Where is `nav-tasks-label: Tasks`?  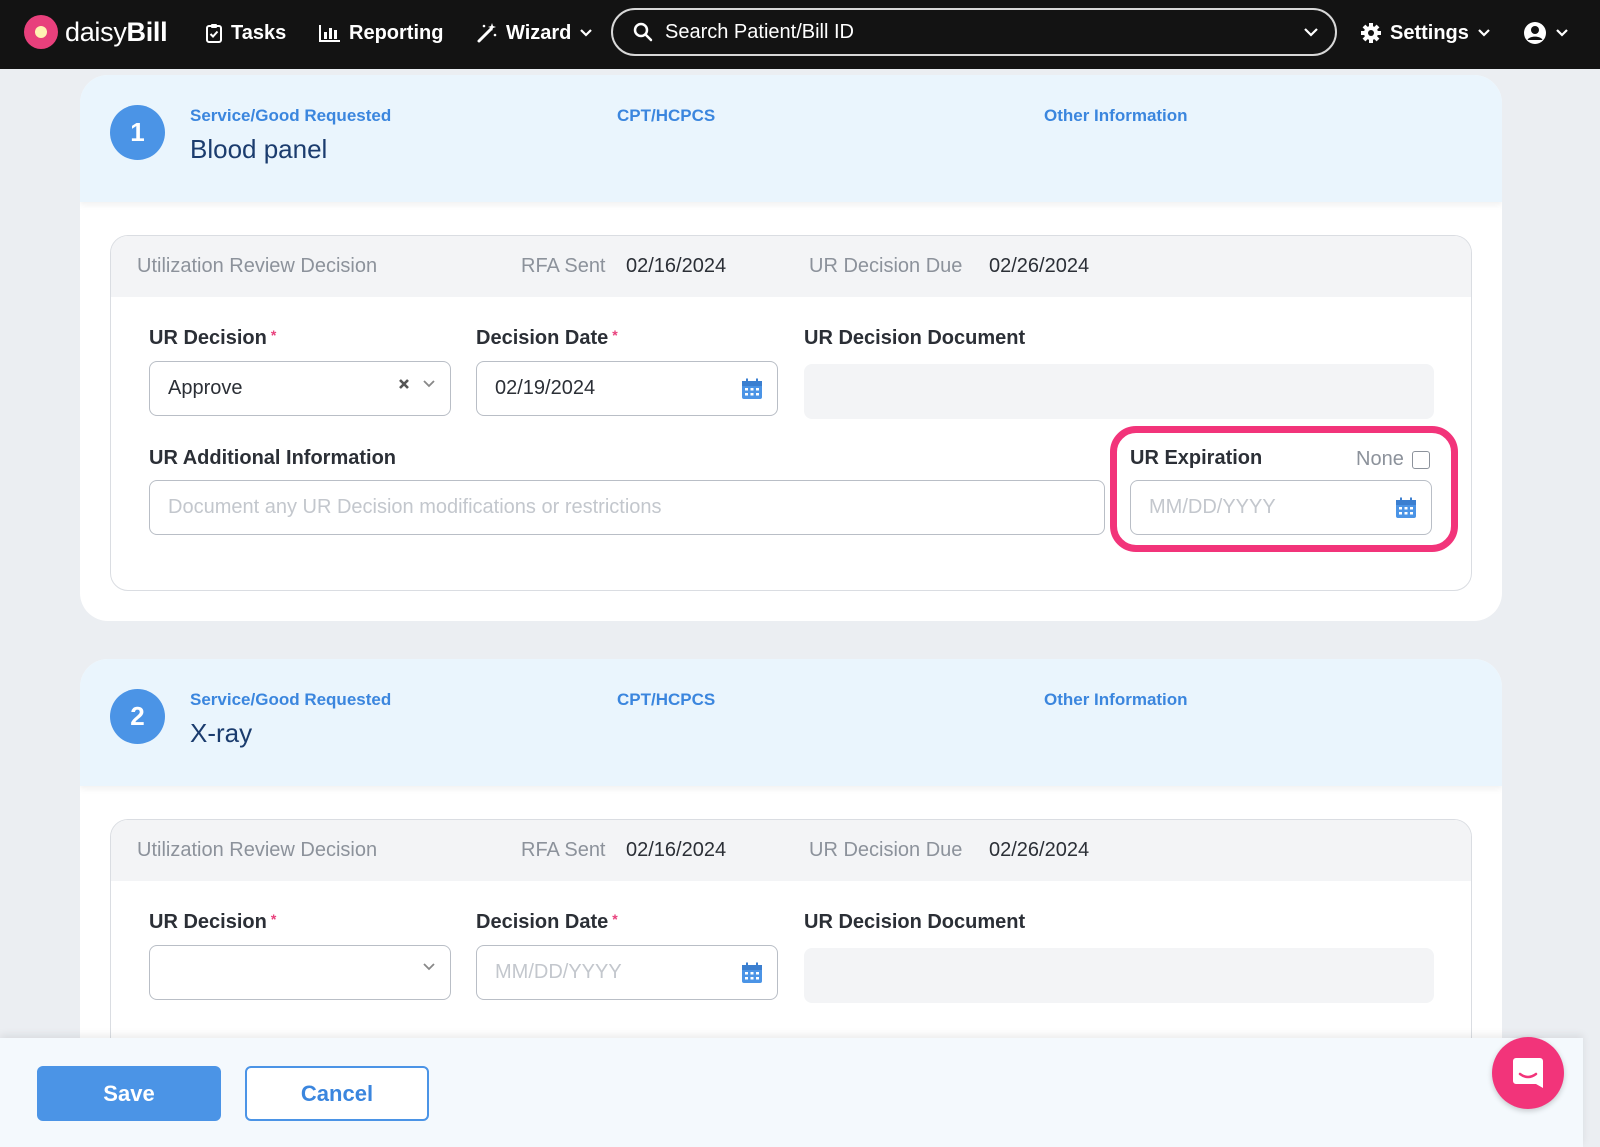 nav-tasks-label: Tasks is located at coordinates (259, 32).